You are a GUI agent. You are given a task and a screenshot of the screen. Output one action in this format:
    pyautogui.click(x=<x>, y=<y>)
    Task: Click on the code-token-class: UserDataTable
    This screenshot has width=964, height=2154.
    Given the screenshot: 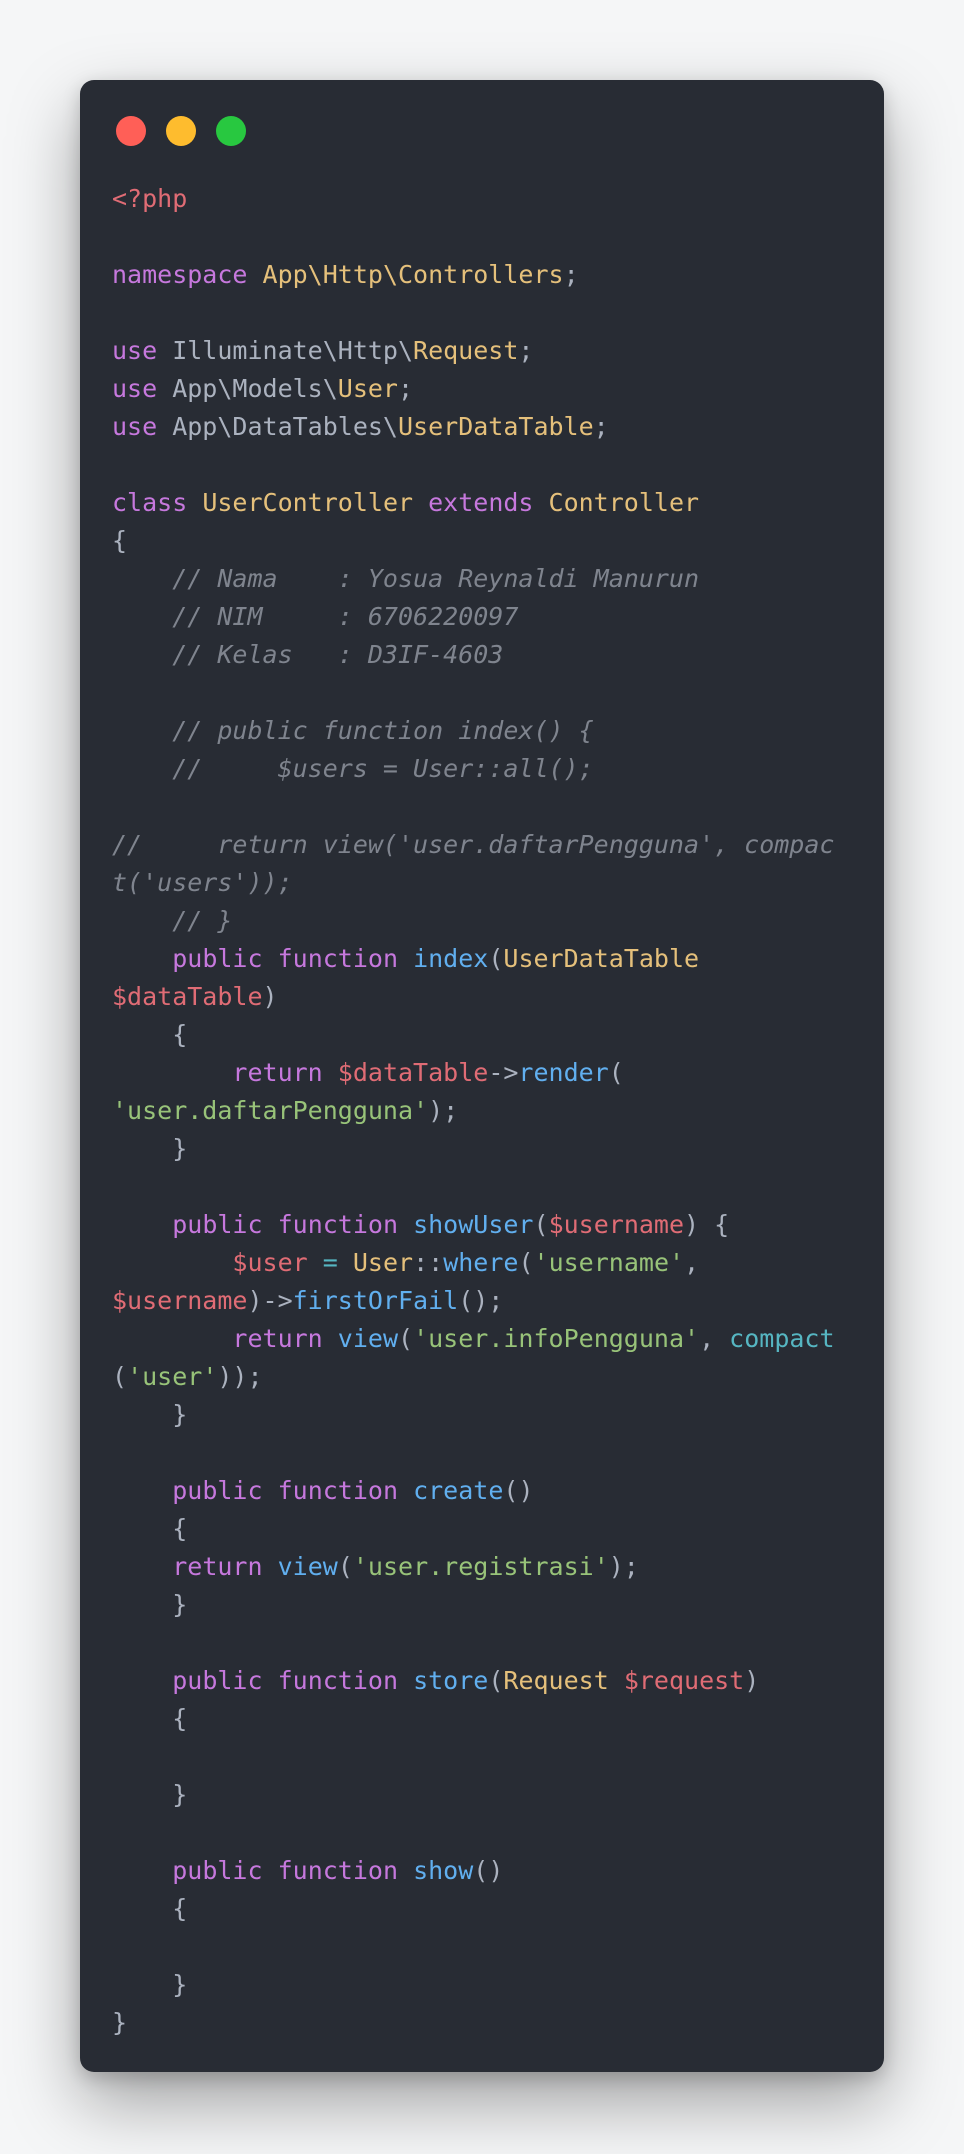 What is the action you would take?
    pyautogui.click(x=601, y=958)
    